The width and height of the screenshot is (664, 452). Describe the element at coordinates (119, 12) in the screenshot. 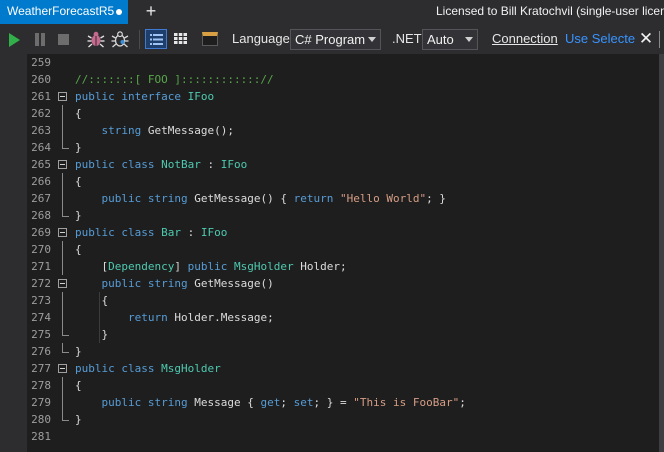

I see `unsaved-dot-icon` at that location.